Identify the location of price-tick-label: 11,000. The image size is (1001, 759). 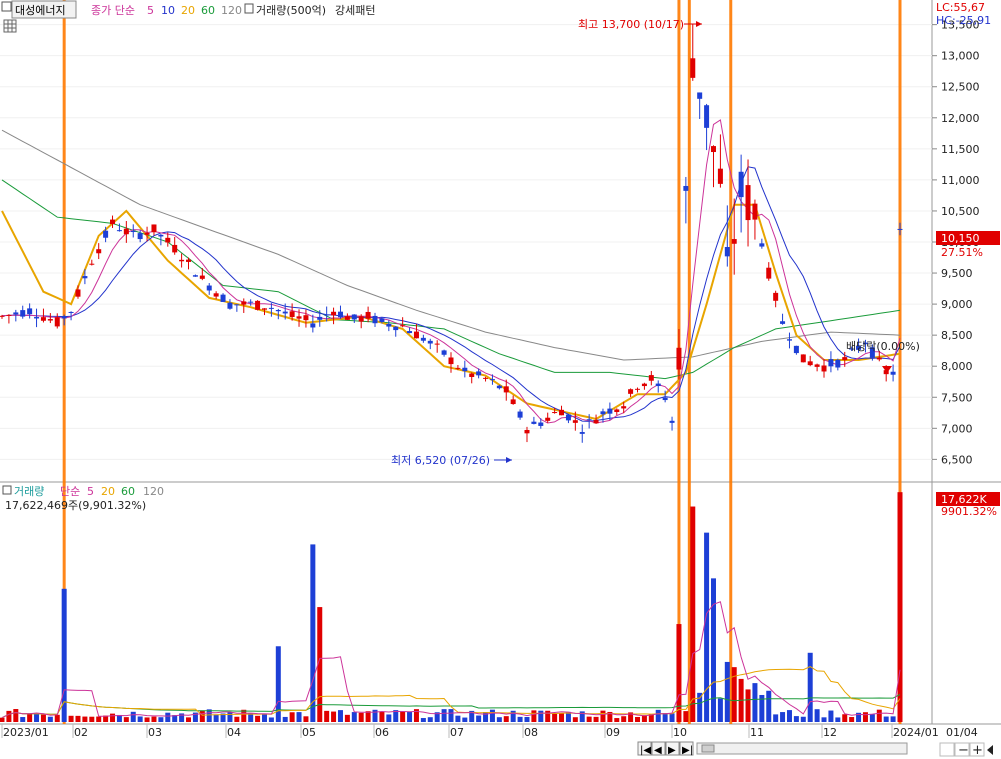
(960, 180).